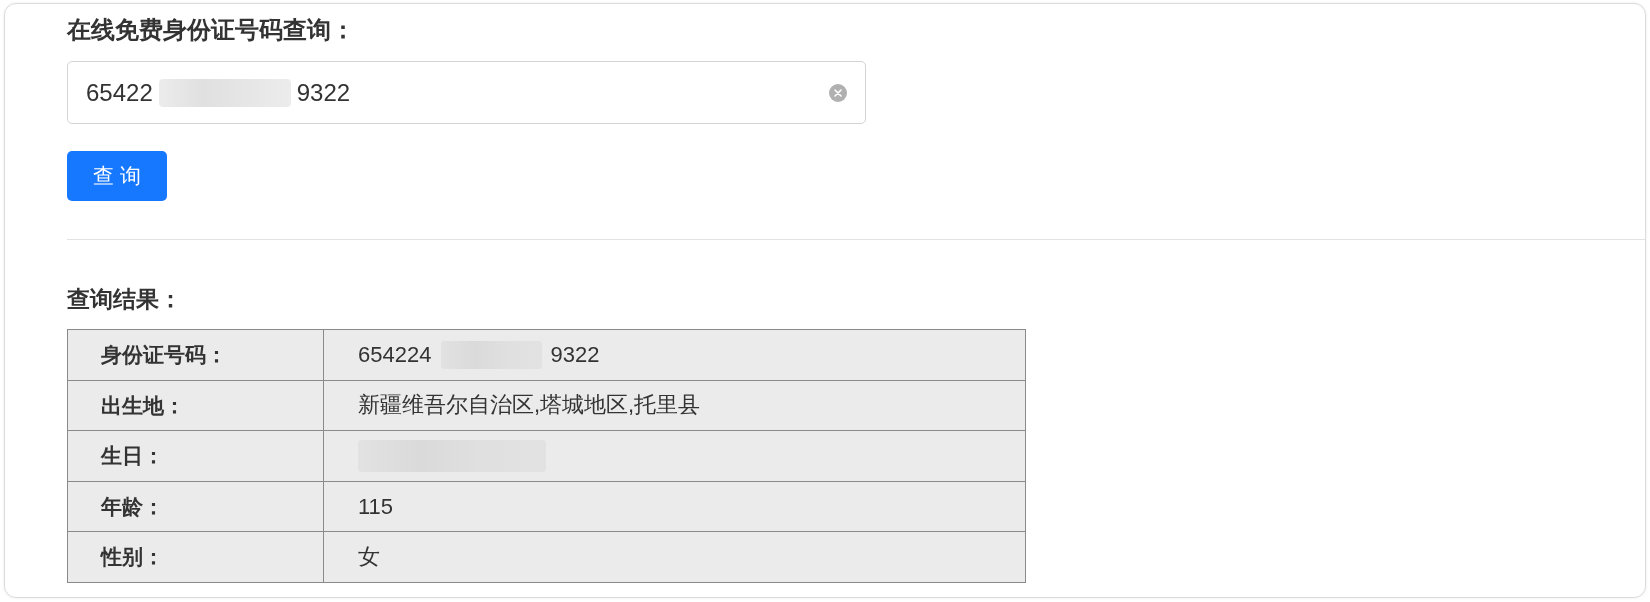  What do you see at coordinates (195, 557) in the screenshot?
I see `table-cell: 性别：` at bounding box center [195, 557].